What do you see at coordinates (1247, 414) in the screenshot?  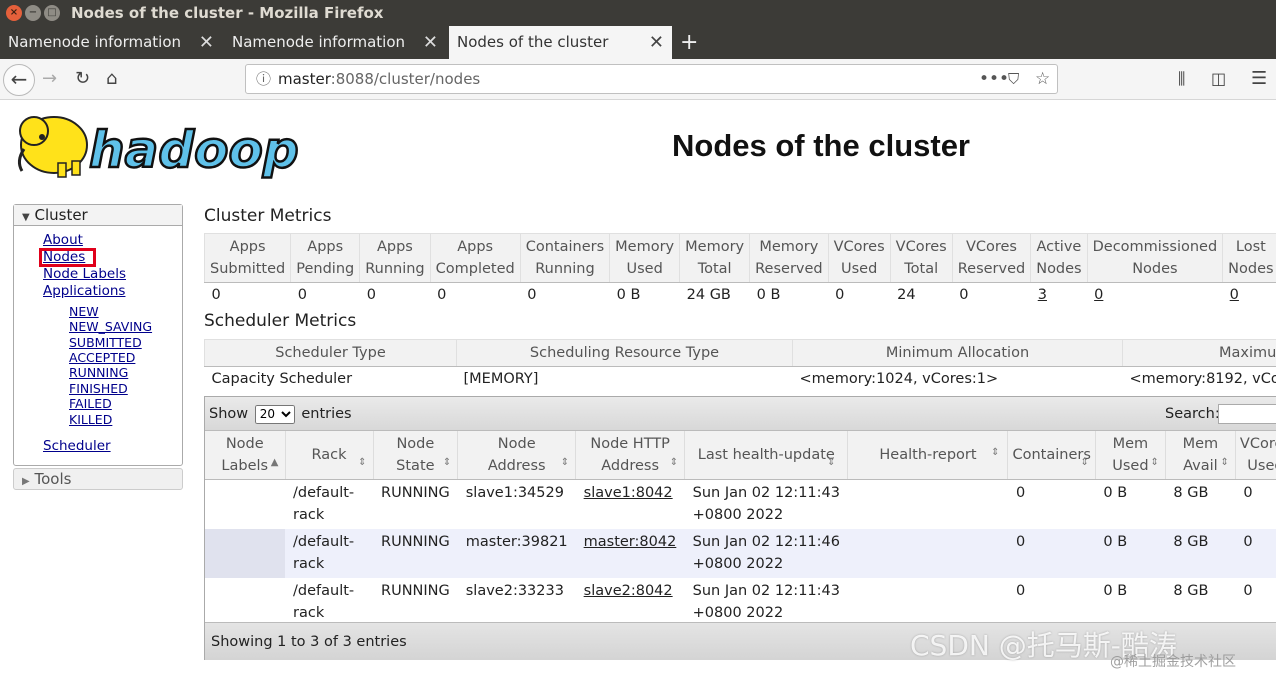 I see `search-input` at bounding box center [1247, 414].